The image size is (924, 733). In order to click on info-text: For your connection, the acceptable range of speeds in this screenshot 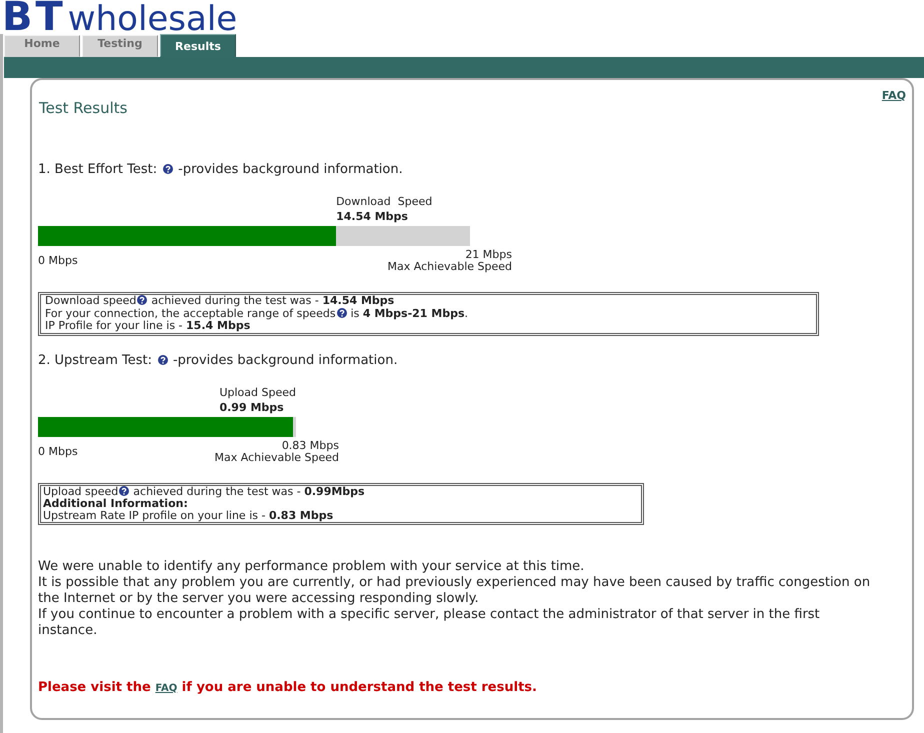, I will do `click(190, 313)`.